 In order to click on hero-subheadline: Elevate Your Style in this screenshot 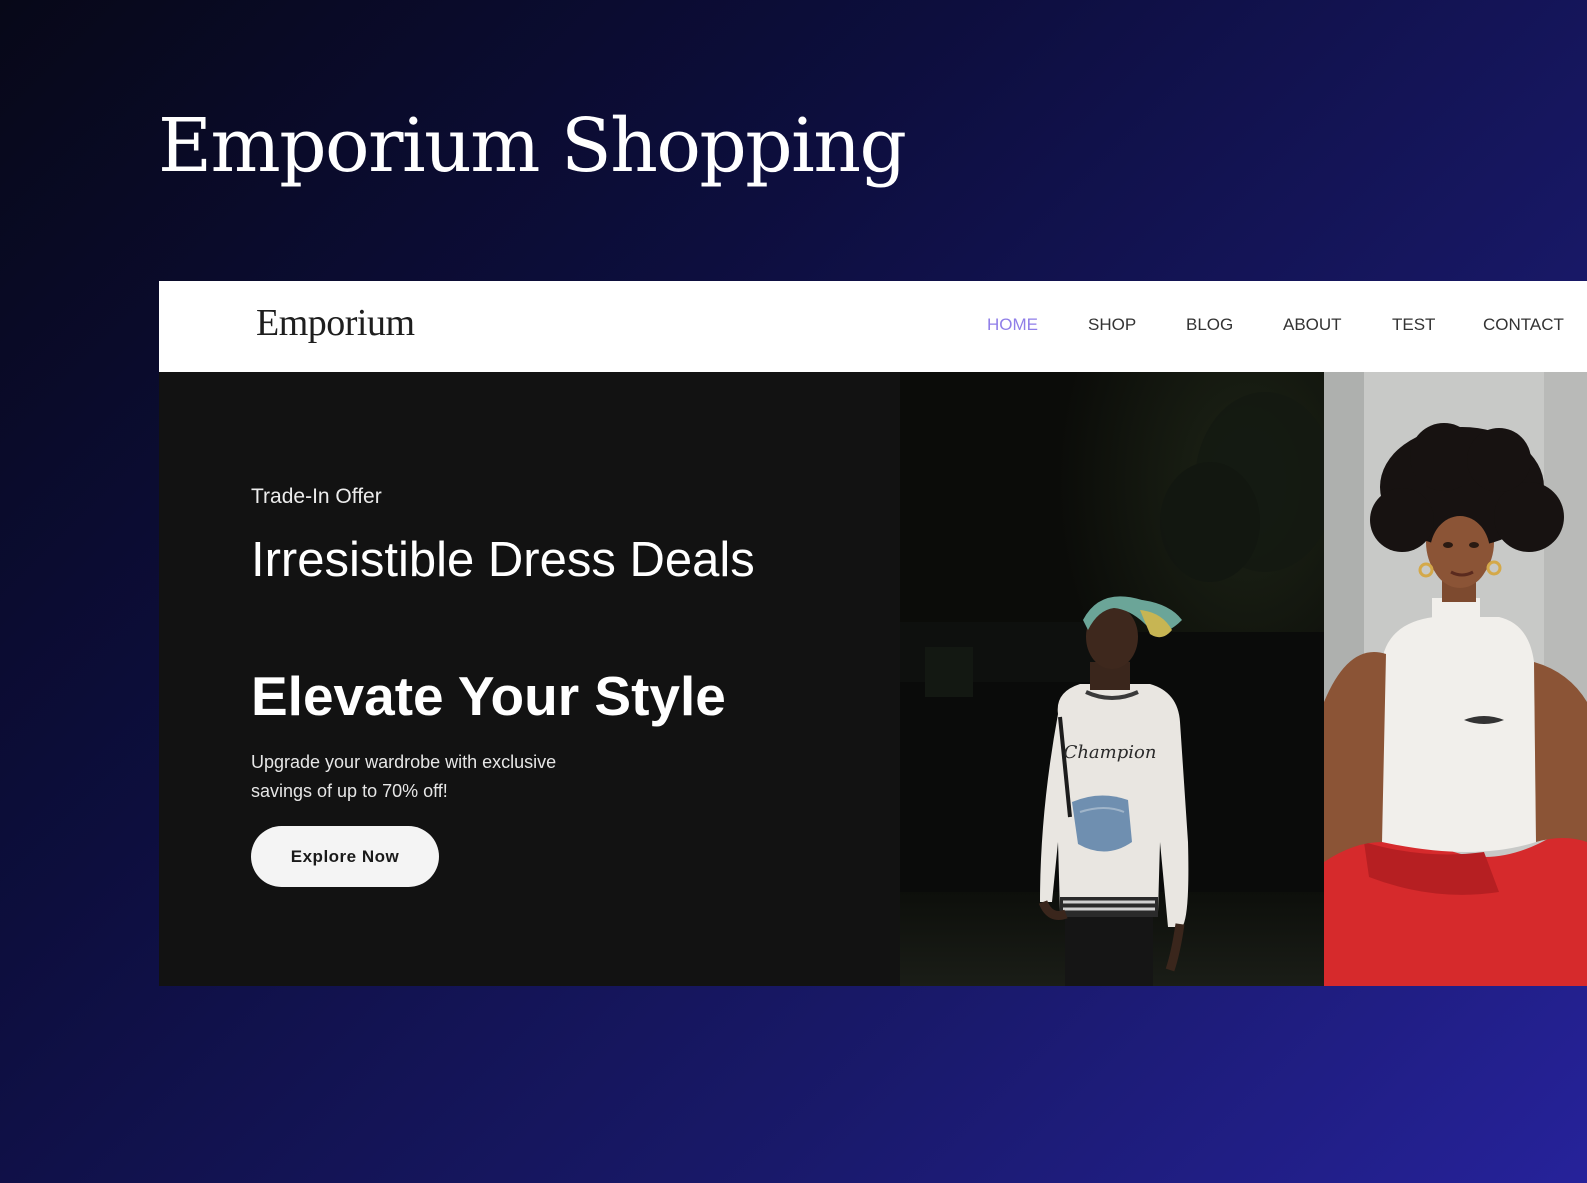, I will do `click(488, 696)`.